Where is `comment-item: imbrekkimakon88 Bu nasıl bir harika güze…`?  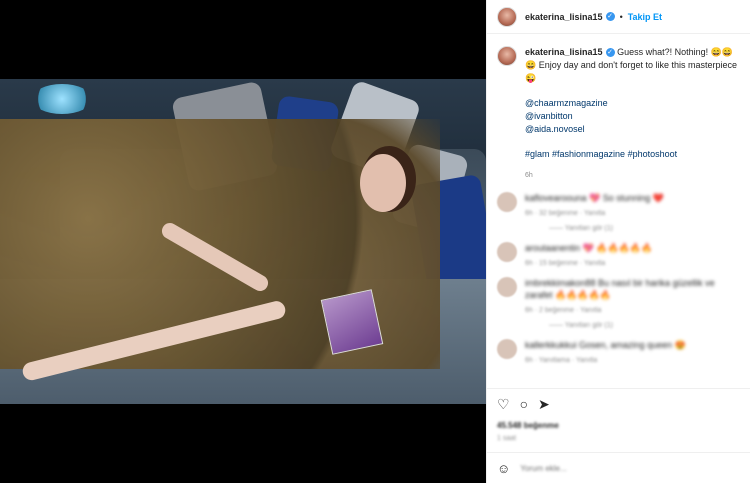
comment-item: imbrekkimakon88 Bu nasıl bir harika güze… is located at coordinates (618, 303).